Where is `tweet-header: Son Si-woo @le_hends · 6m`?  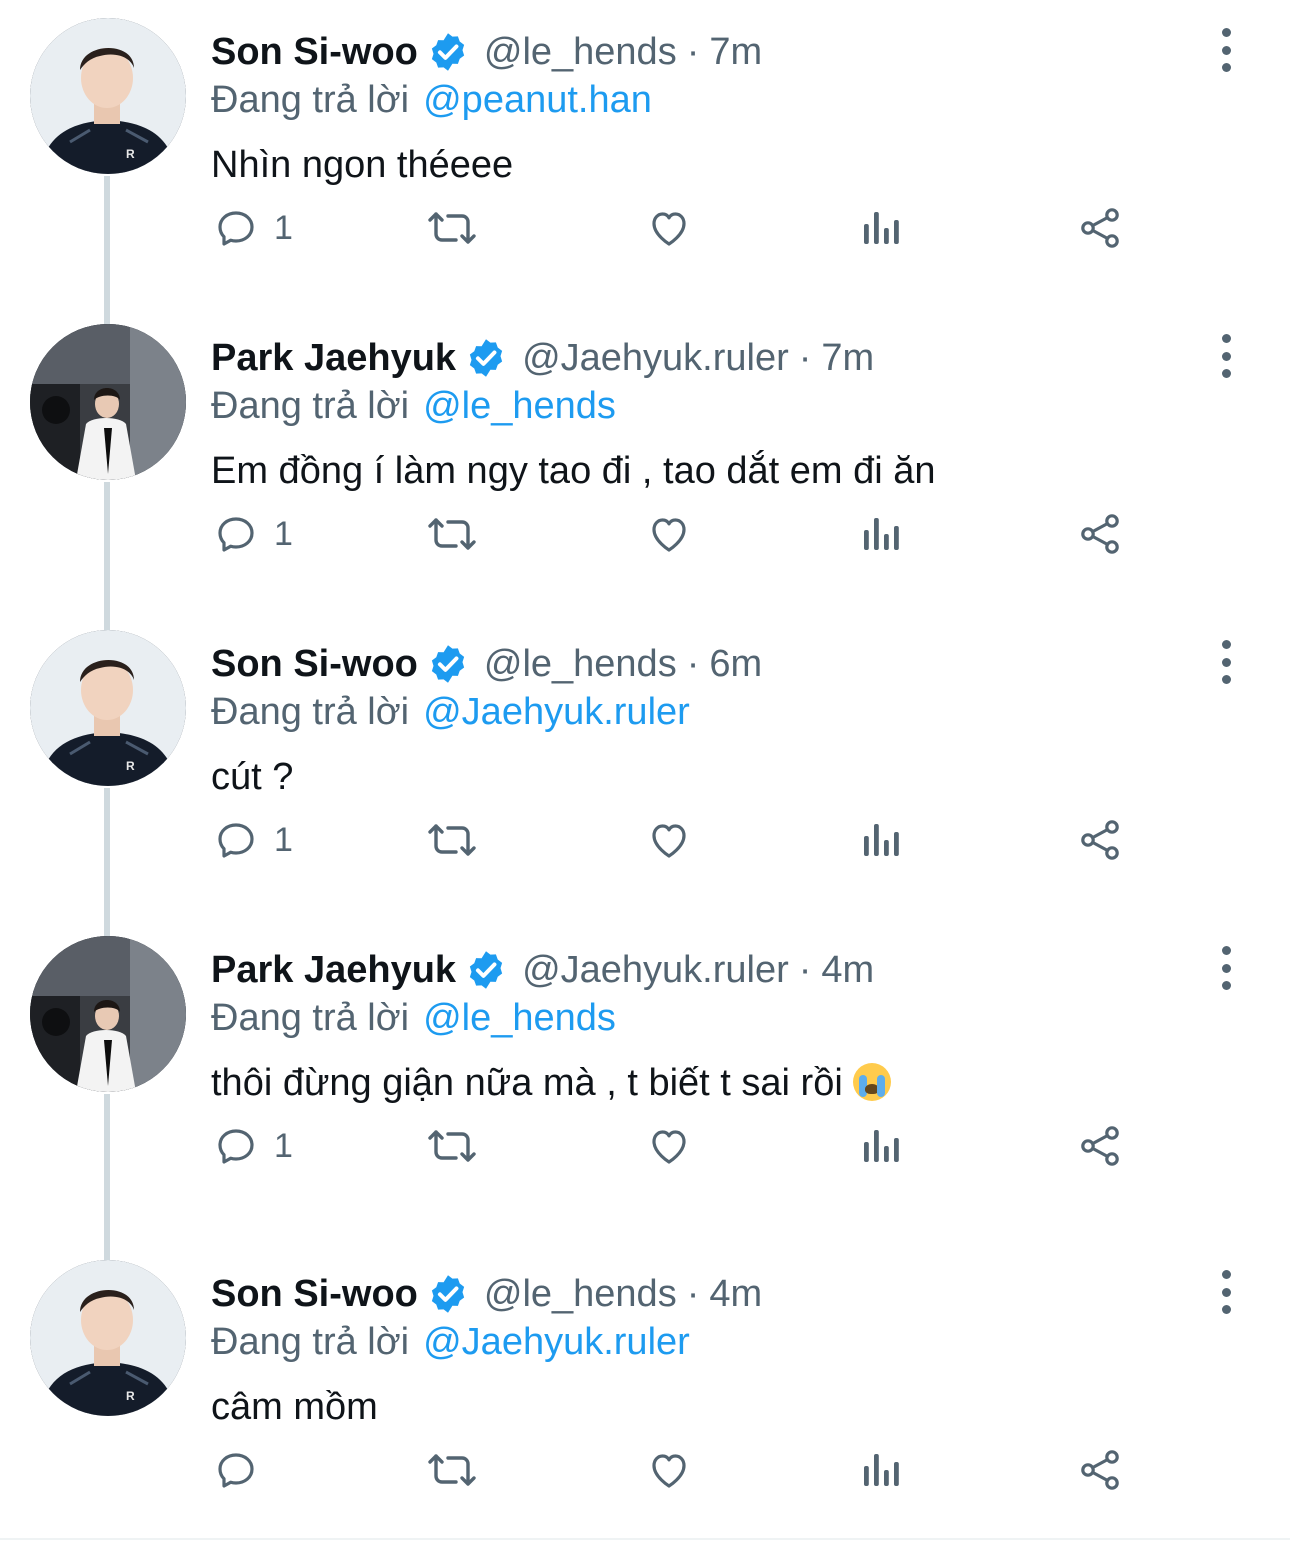
tweet-header: Son Si-woo @le_hends · 6m is located at coordinates (486, 664).